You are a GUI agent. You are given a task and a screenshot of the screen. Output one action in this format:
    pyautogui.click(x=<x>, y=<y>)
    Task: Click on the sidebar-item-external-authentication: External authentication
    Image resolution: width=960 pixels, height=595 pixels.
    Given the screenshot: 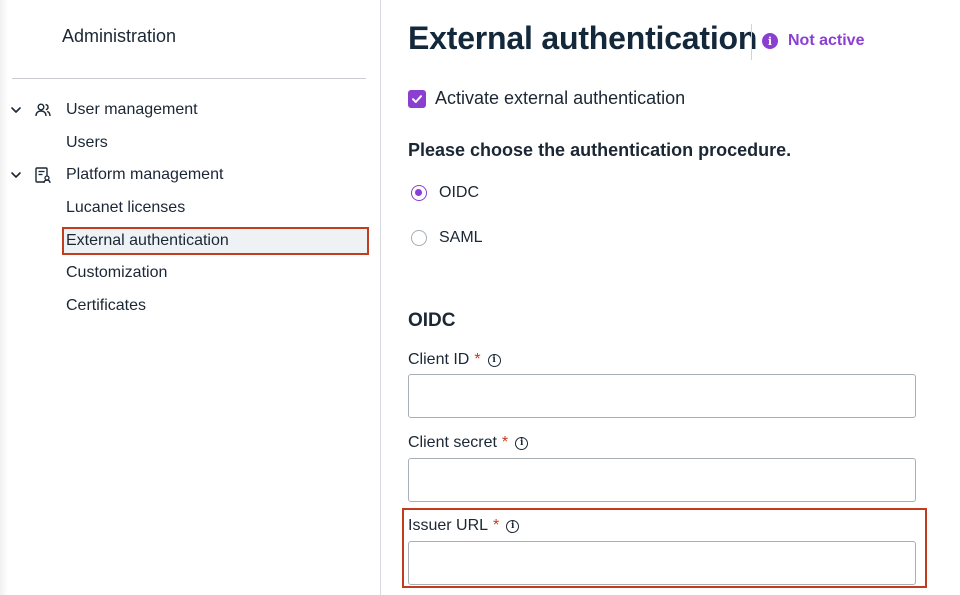 What is the action you would take?
    pyautogui.click(x=215, y=241)
    